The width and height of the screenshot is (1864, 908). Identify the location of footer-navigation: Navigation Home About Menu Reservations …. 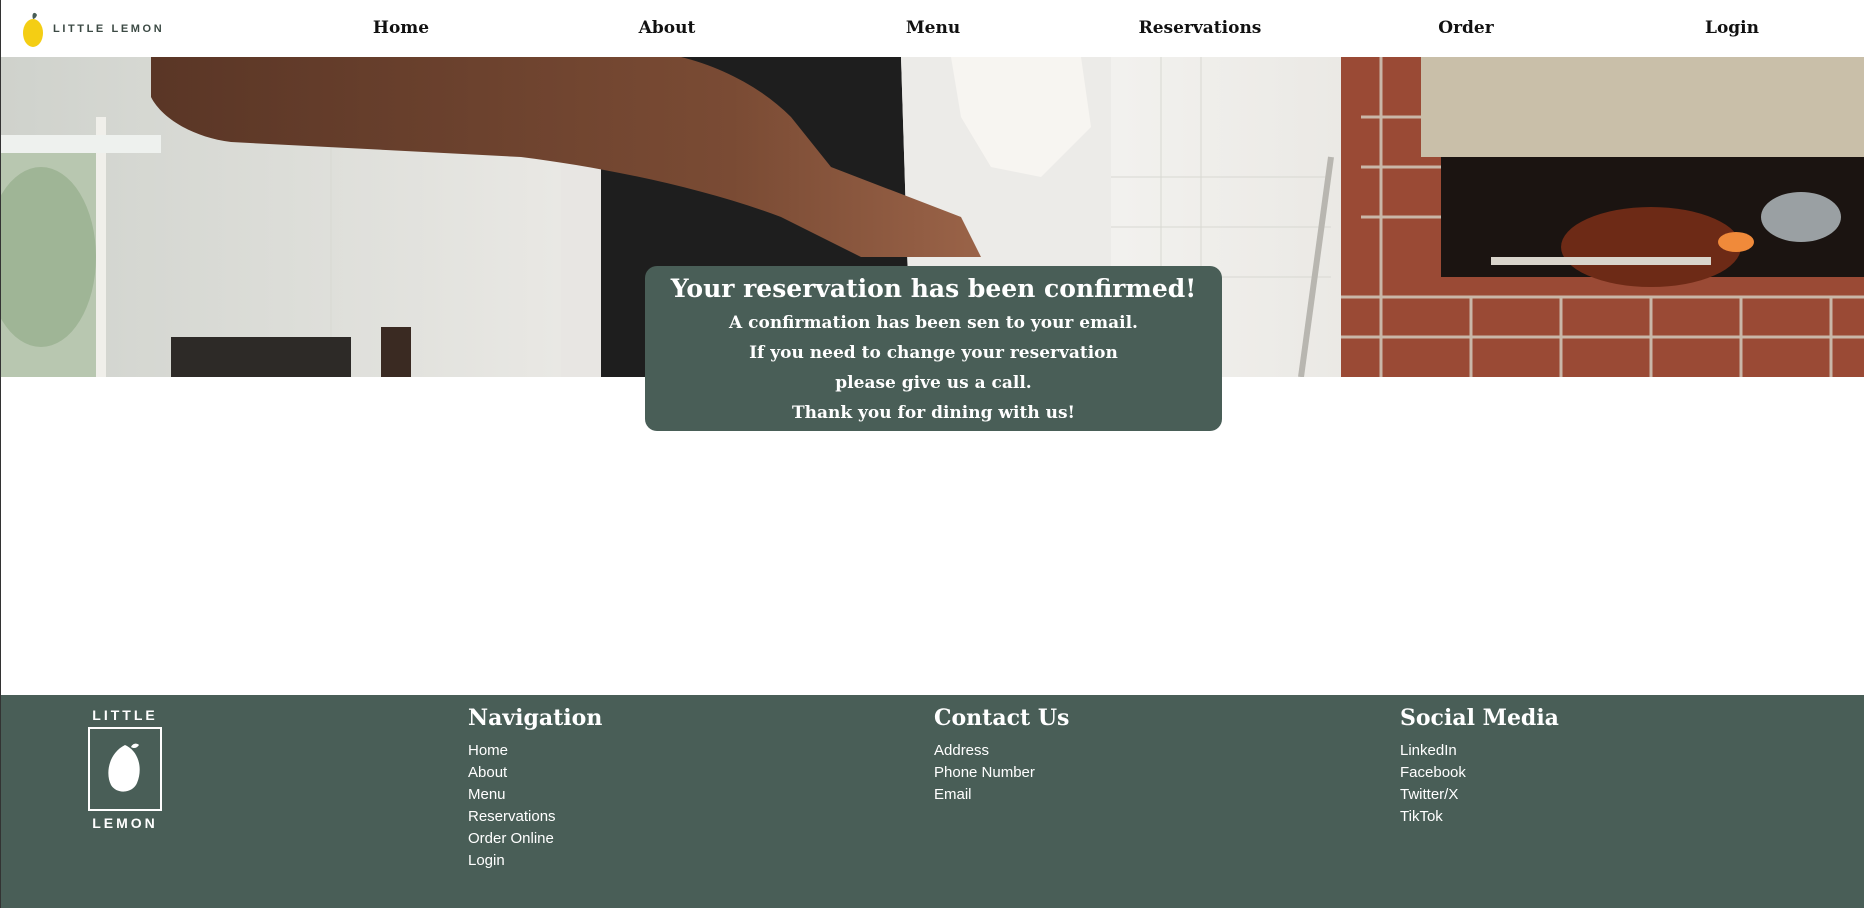
(535, 786).